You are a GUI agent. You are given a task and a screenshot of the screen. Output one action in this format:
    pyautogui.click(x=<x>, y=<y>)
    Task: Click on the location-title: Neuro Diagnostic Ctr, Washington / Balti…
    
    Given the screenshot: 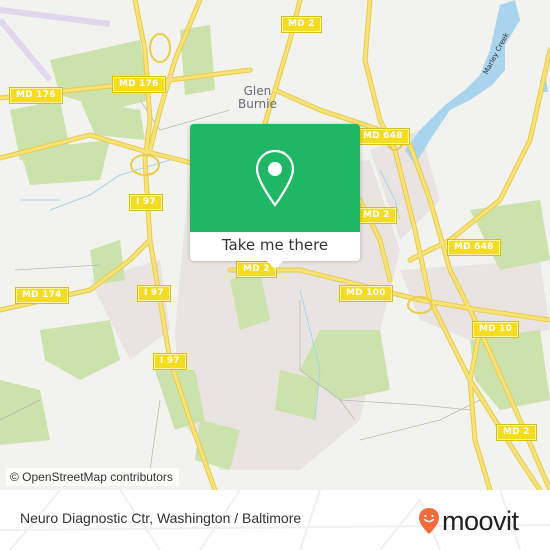 What is the action you would take?
    pyautogui.click(x=161, y=518)
    